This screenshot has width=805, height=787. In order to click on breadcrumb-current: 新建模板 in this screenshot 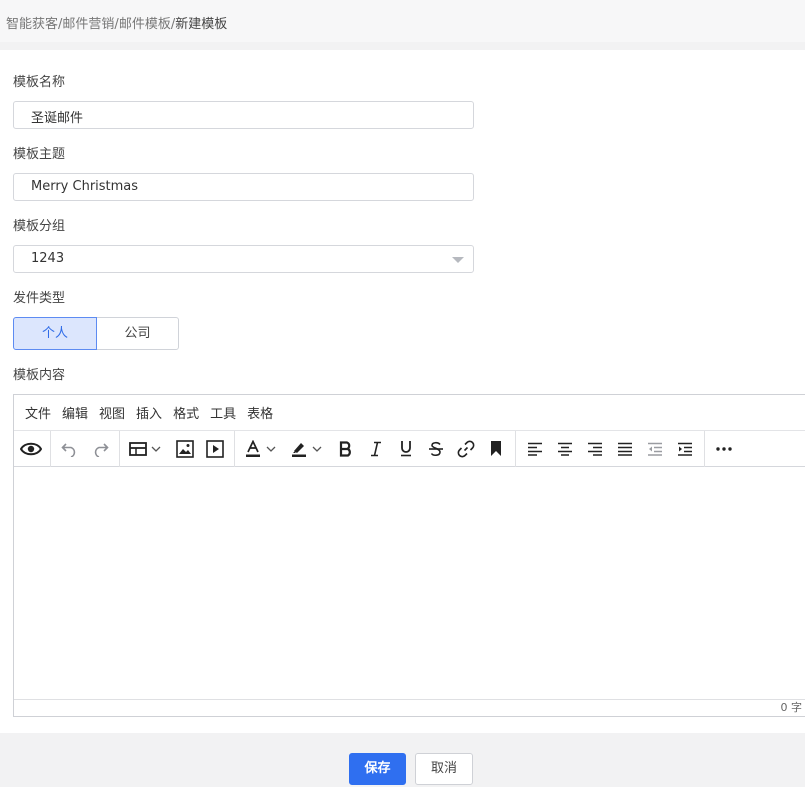, I will do `click(201, 24)`.